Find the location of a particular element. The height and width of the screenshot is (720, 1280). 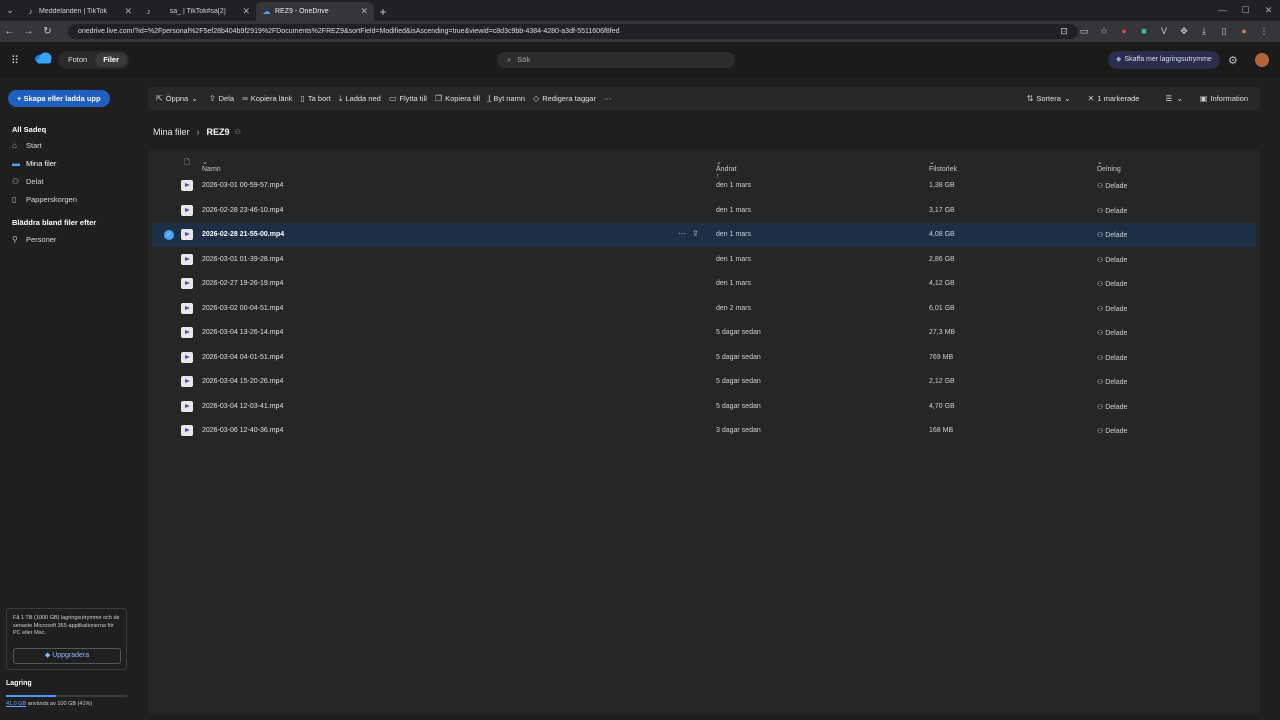

file-name: 2026-03-04 12-03-41.mp4 is located at coordinates (242, 406).